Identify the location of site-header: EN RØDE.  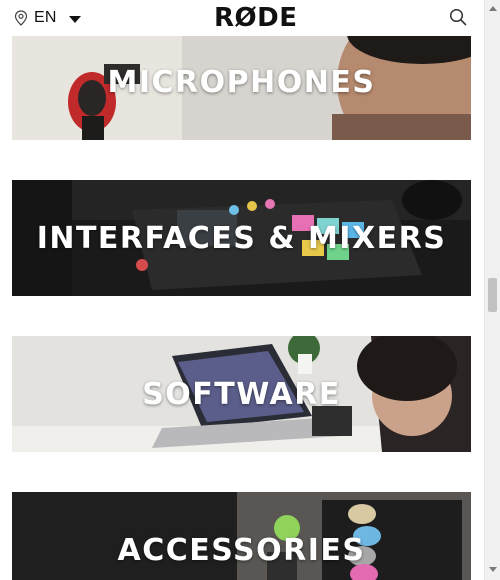
(242, 18).